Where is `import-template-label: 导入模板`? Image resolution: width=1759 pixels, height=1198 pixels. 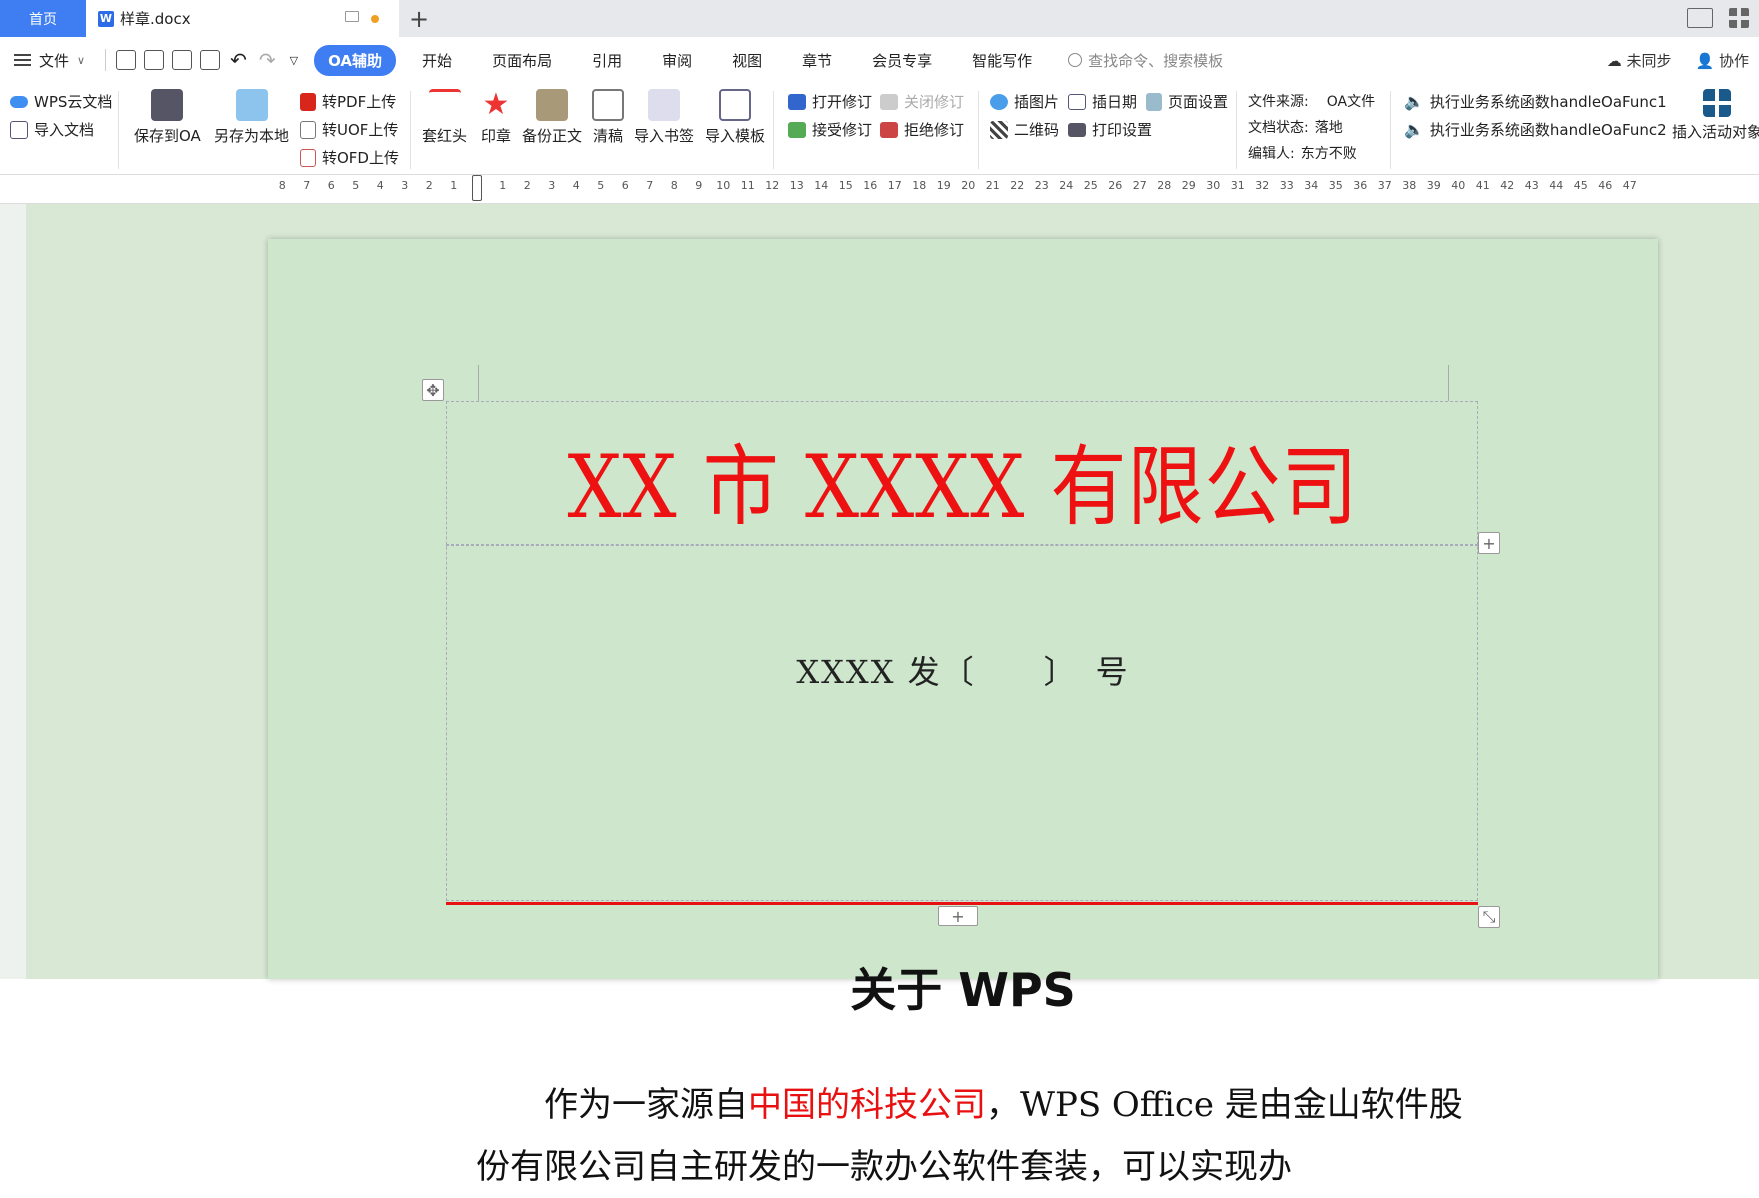
import-template-label: 导入模板 is located at coordinates (735, 136).